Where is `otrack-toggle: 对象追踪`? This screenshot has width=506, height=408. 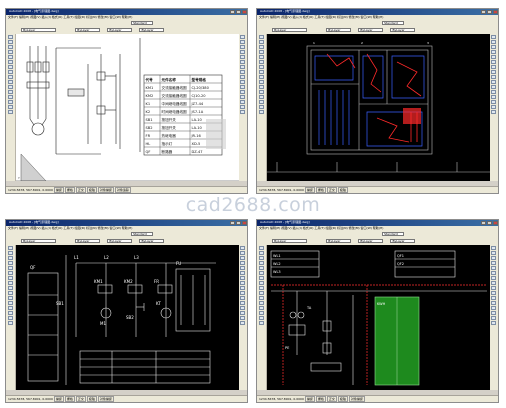
otrack-toggle: 对象追踪 is located at coordinates (122, 190).